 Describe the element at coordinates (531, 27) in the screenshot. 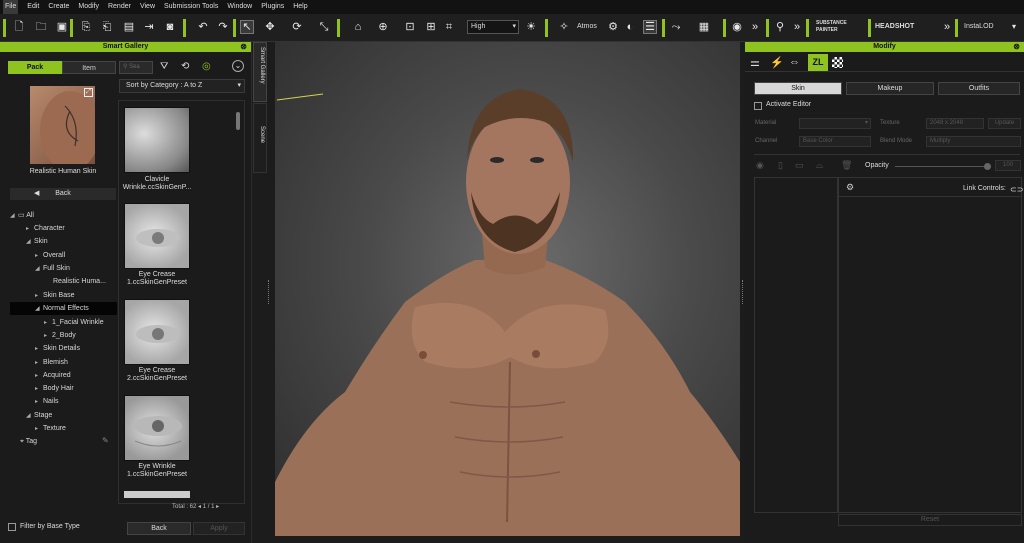

I see `light-icon: ☀` at that location.